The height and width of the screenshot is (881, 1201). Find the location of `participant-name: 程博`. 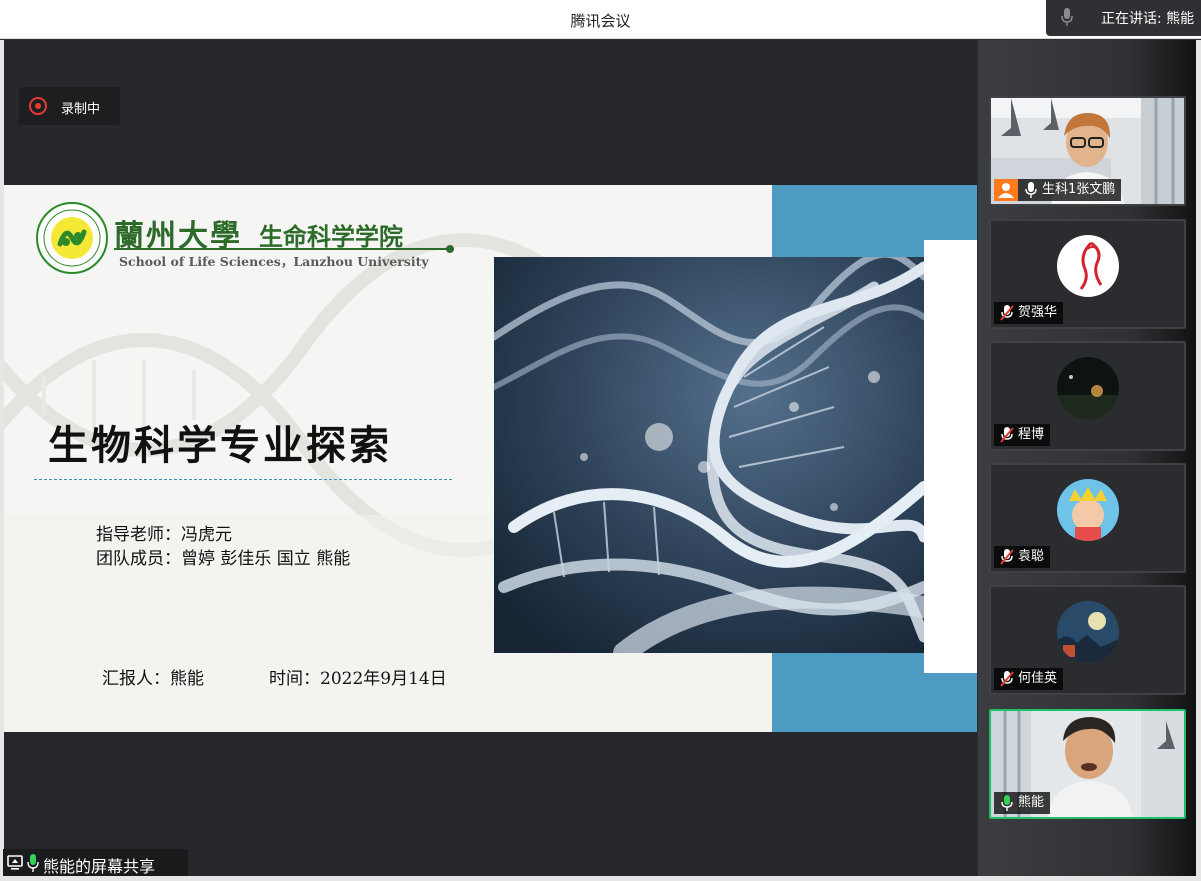

participant-name: 程博 is located at coordinates (1031, 434).